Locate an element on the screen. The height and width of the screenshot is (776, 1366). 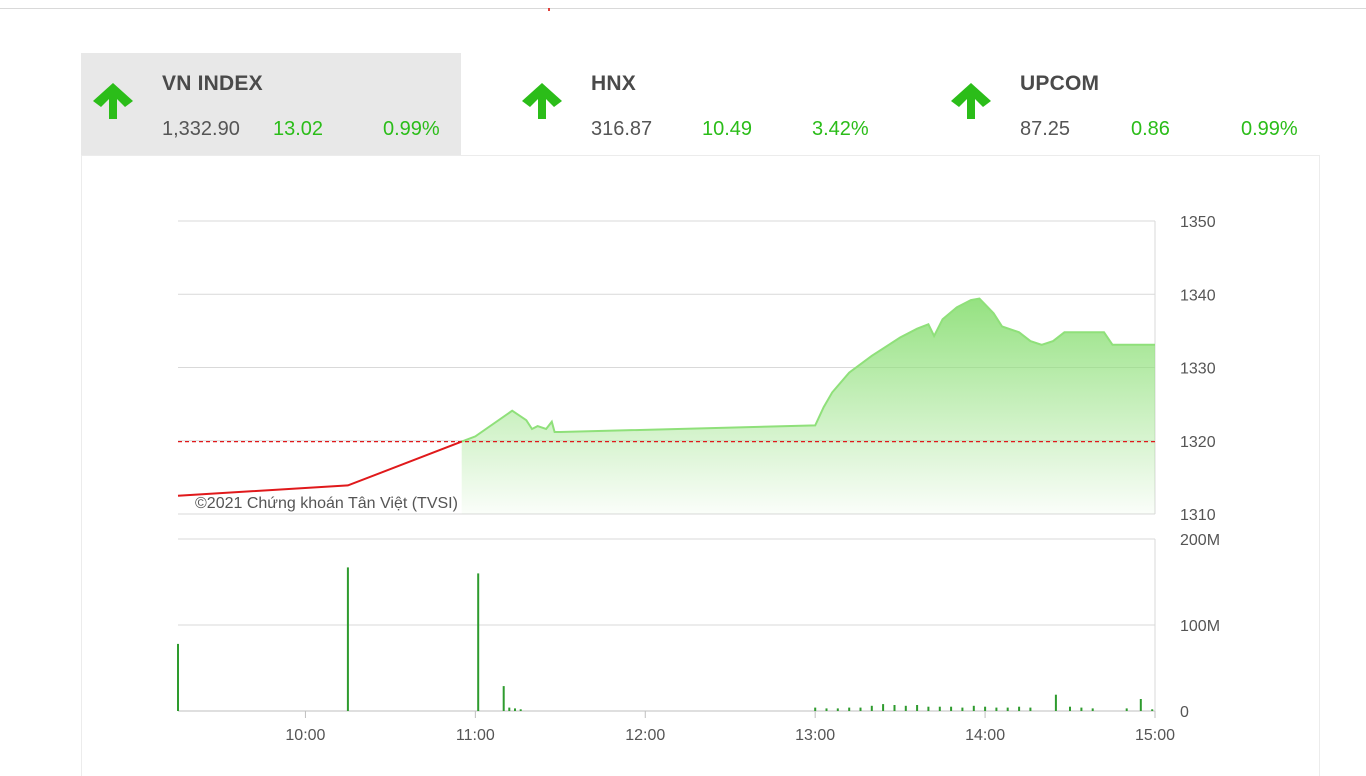
price-line-below-reference is located at coordinates (320, 468).